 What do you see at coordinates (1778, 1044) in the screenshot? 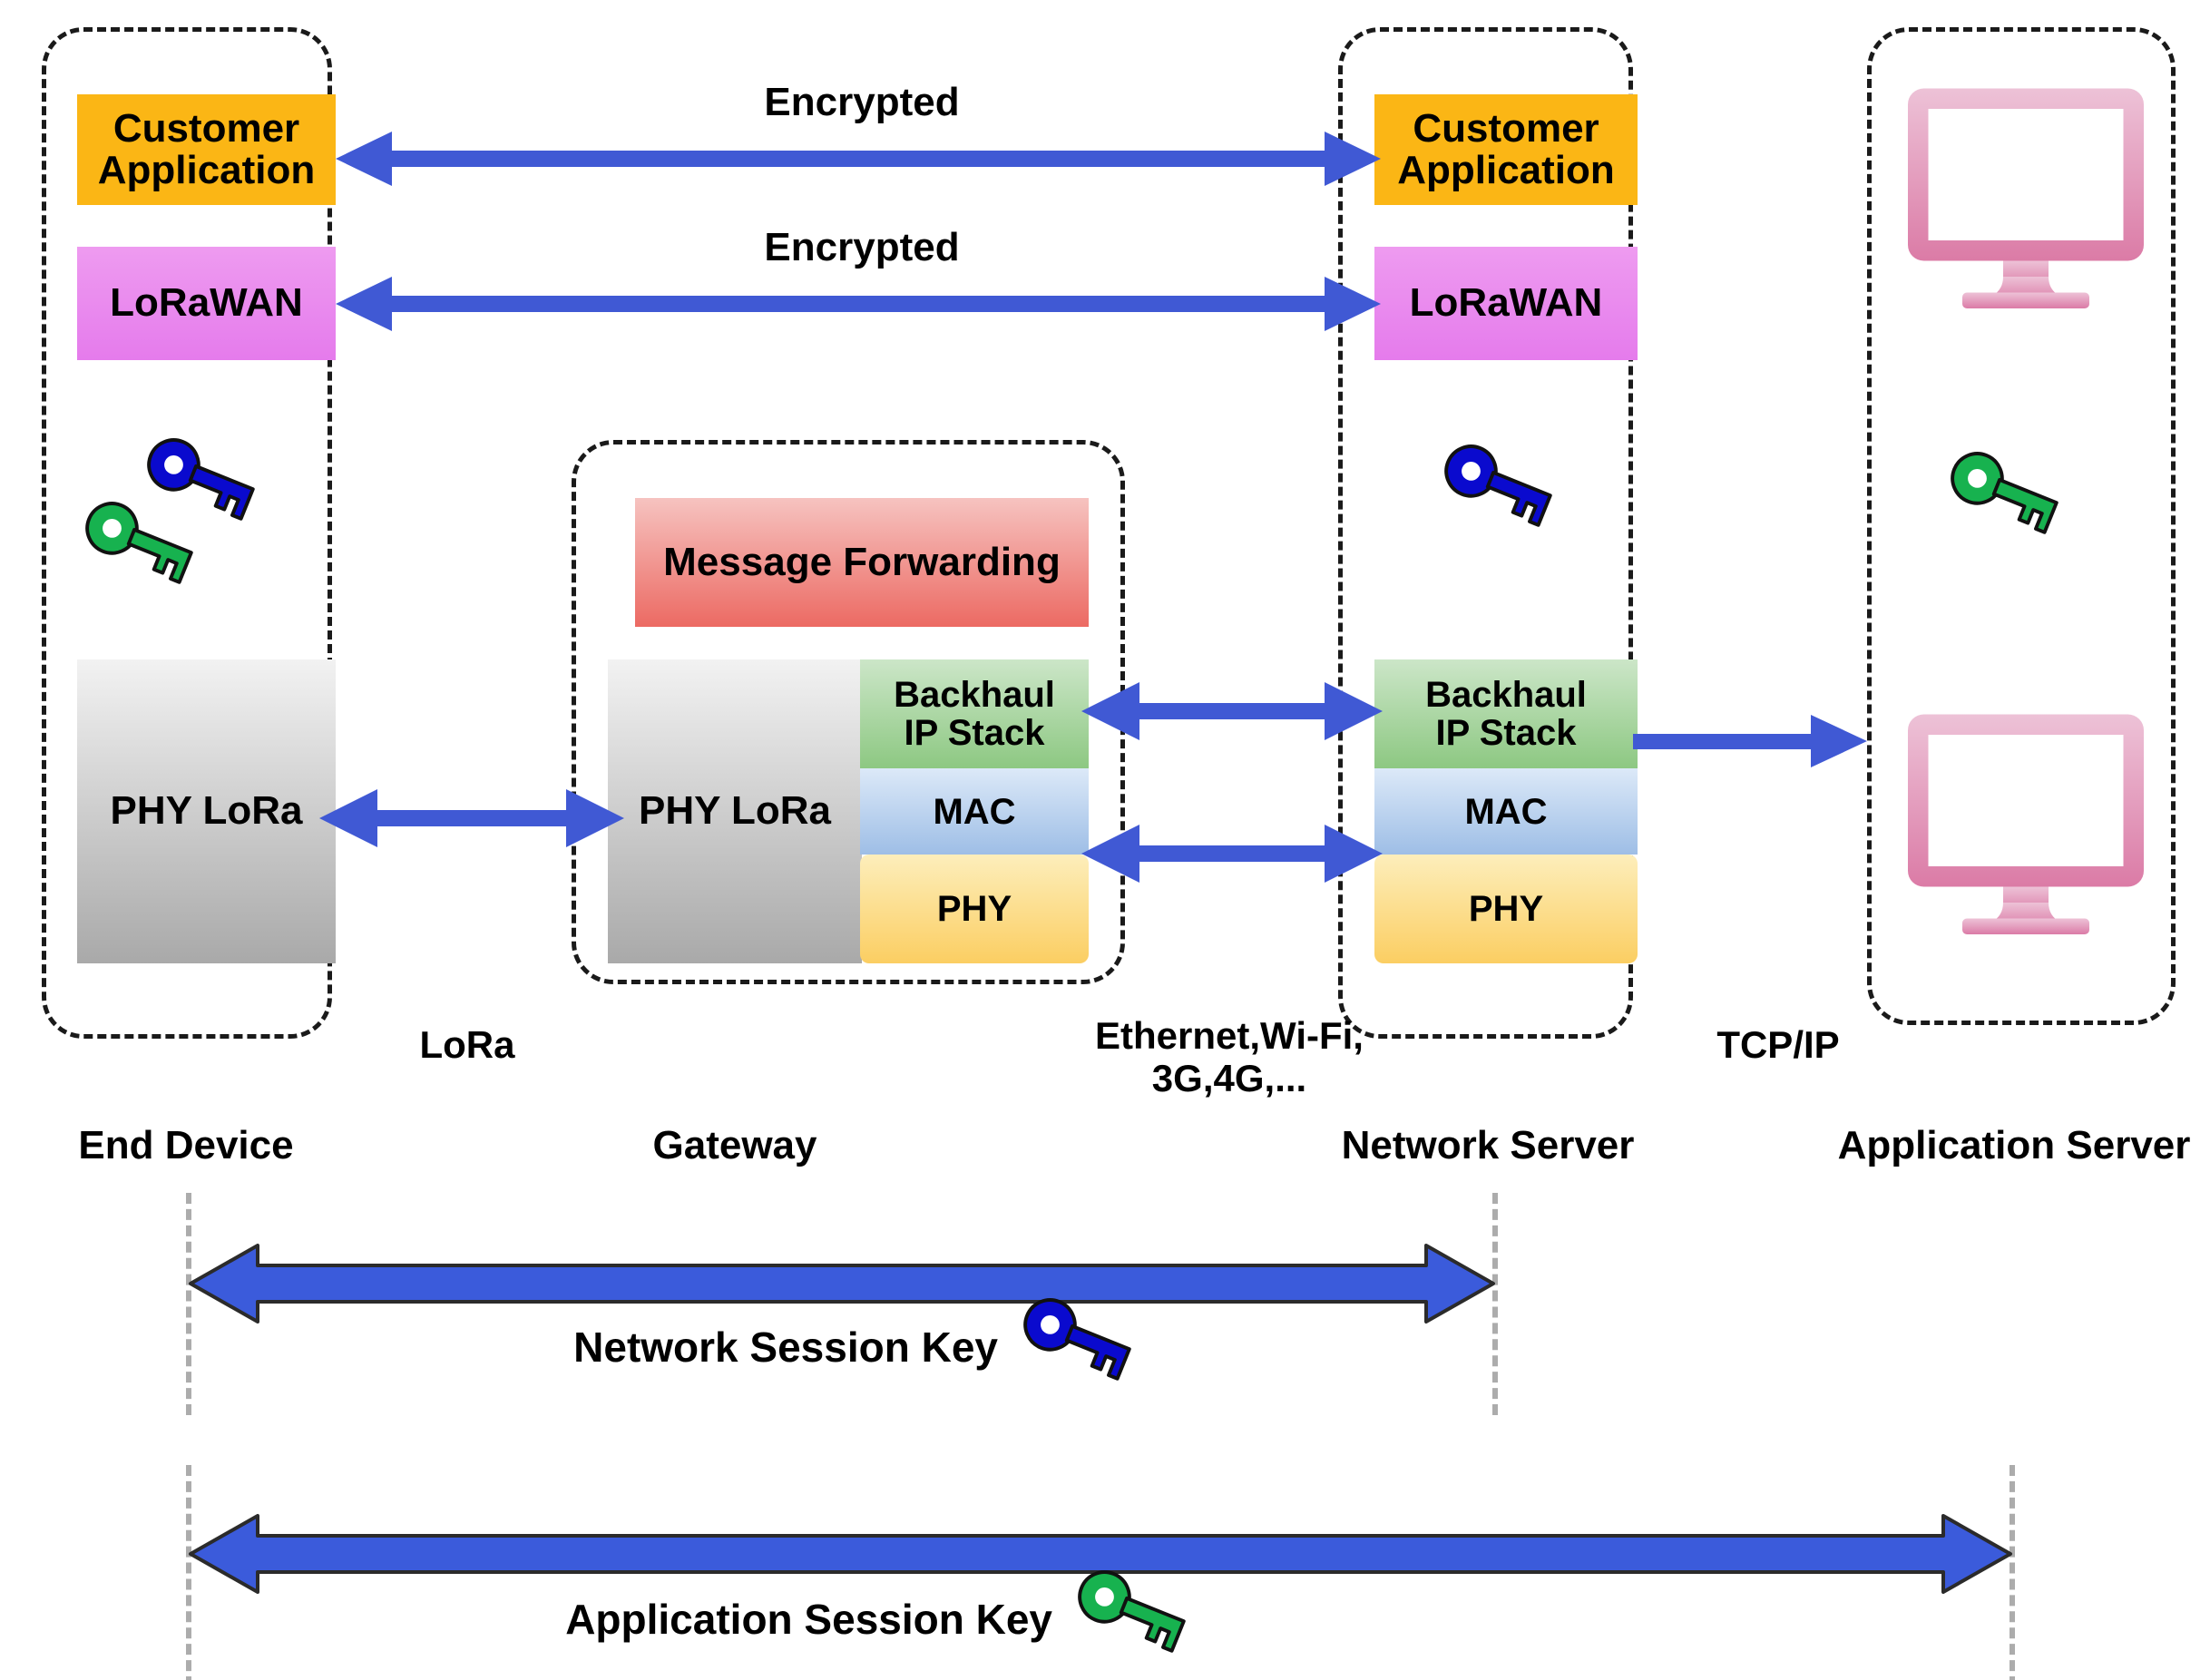
I see `tcpip-link-label: TCP/IP` at bounding box center [1778, 1044].